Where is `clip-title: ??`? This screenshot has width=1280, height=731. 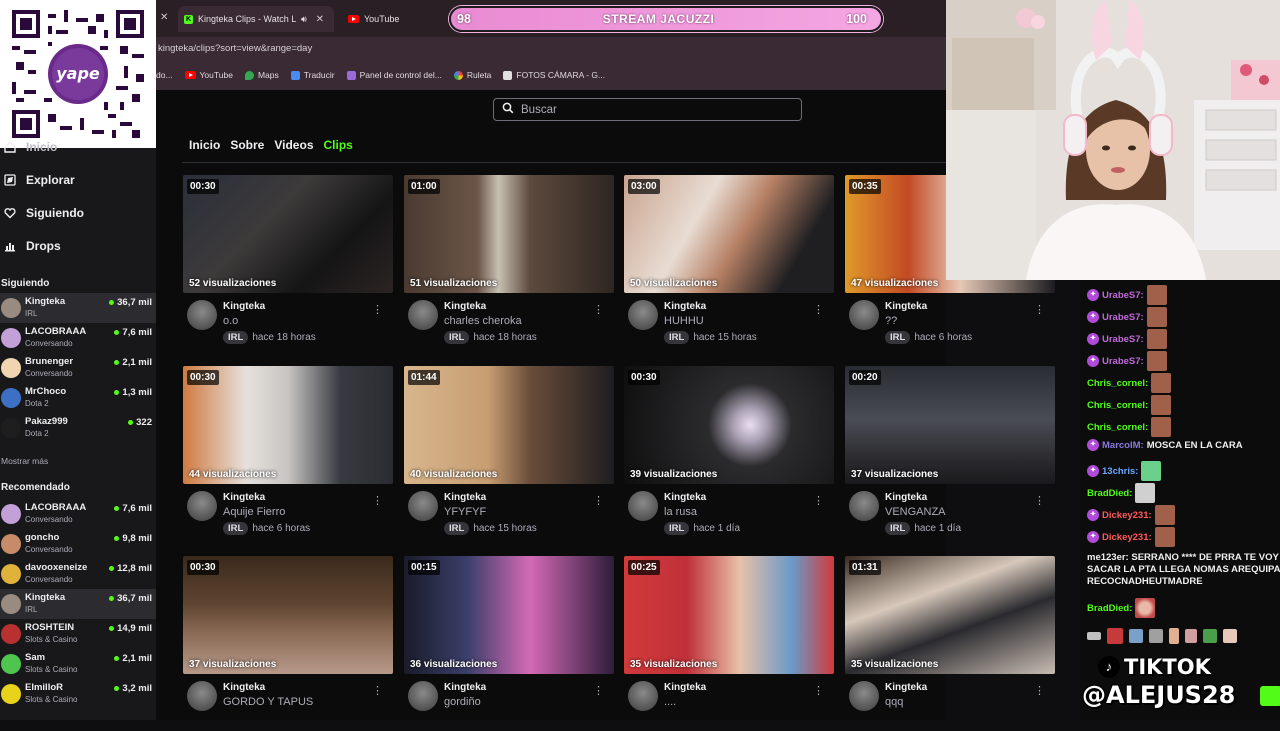 clip-title: ?? is located at coordinates (891, 321).